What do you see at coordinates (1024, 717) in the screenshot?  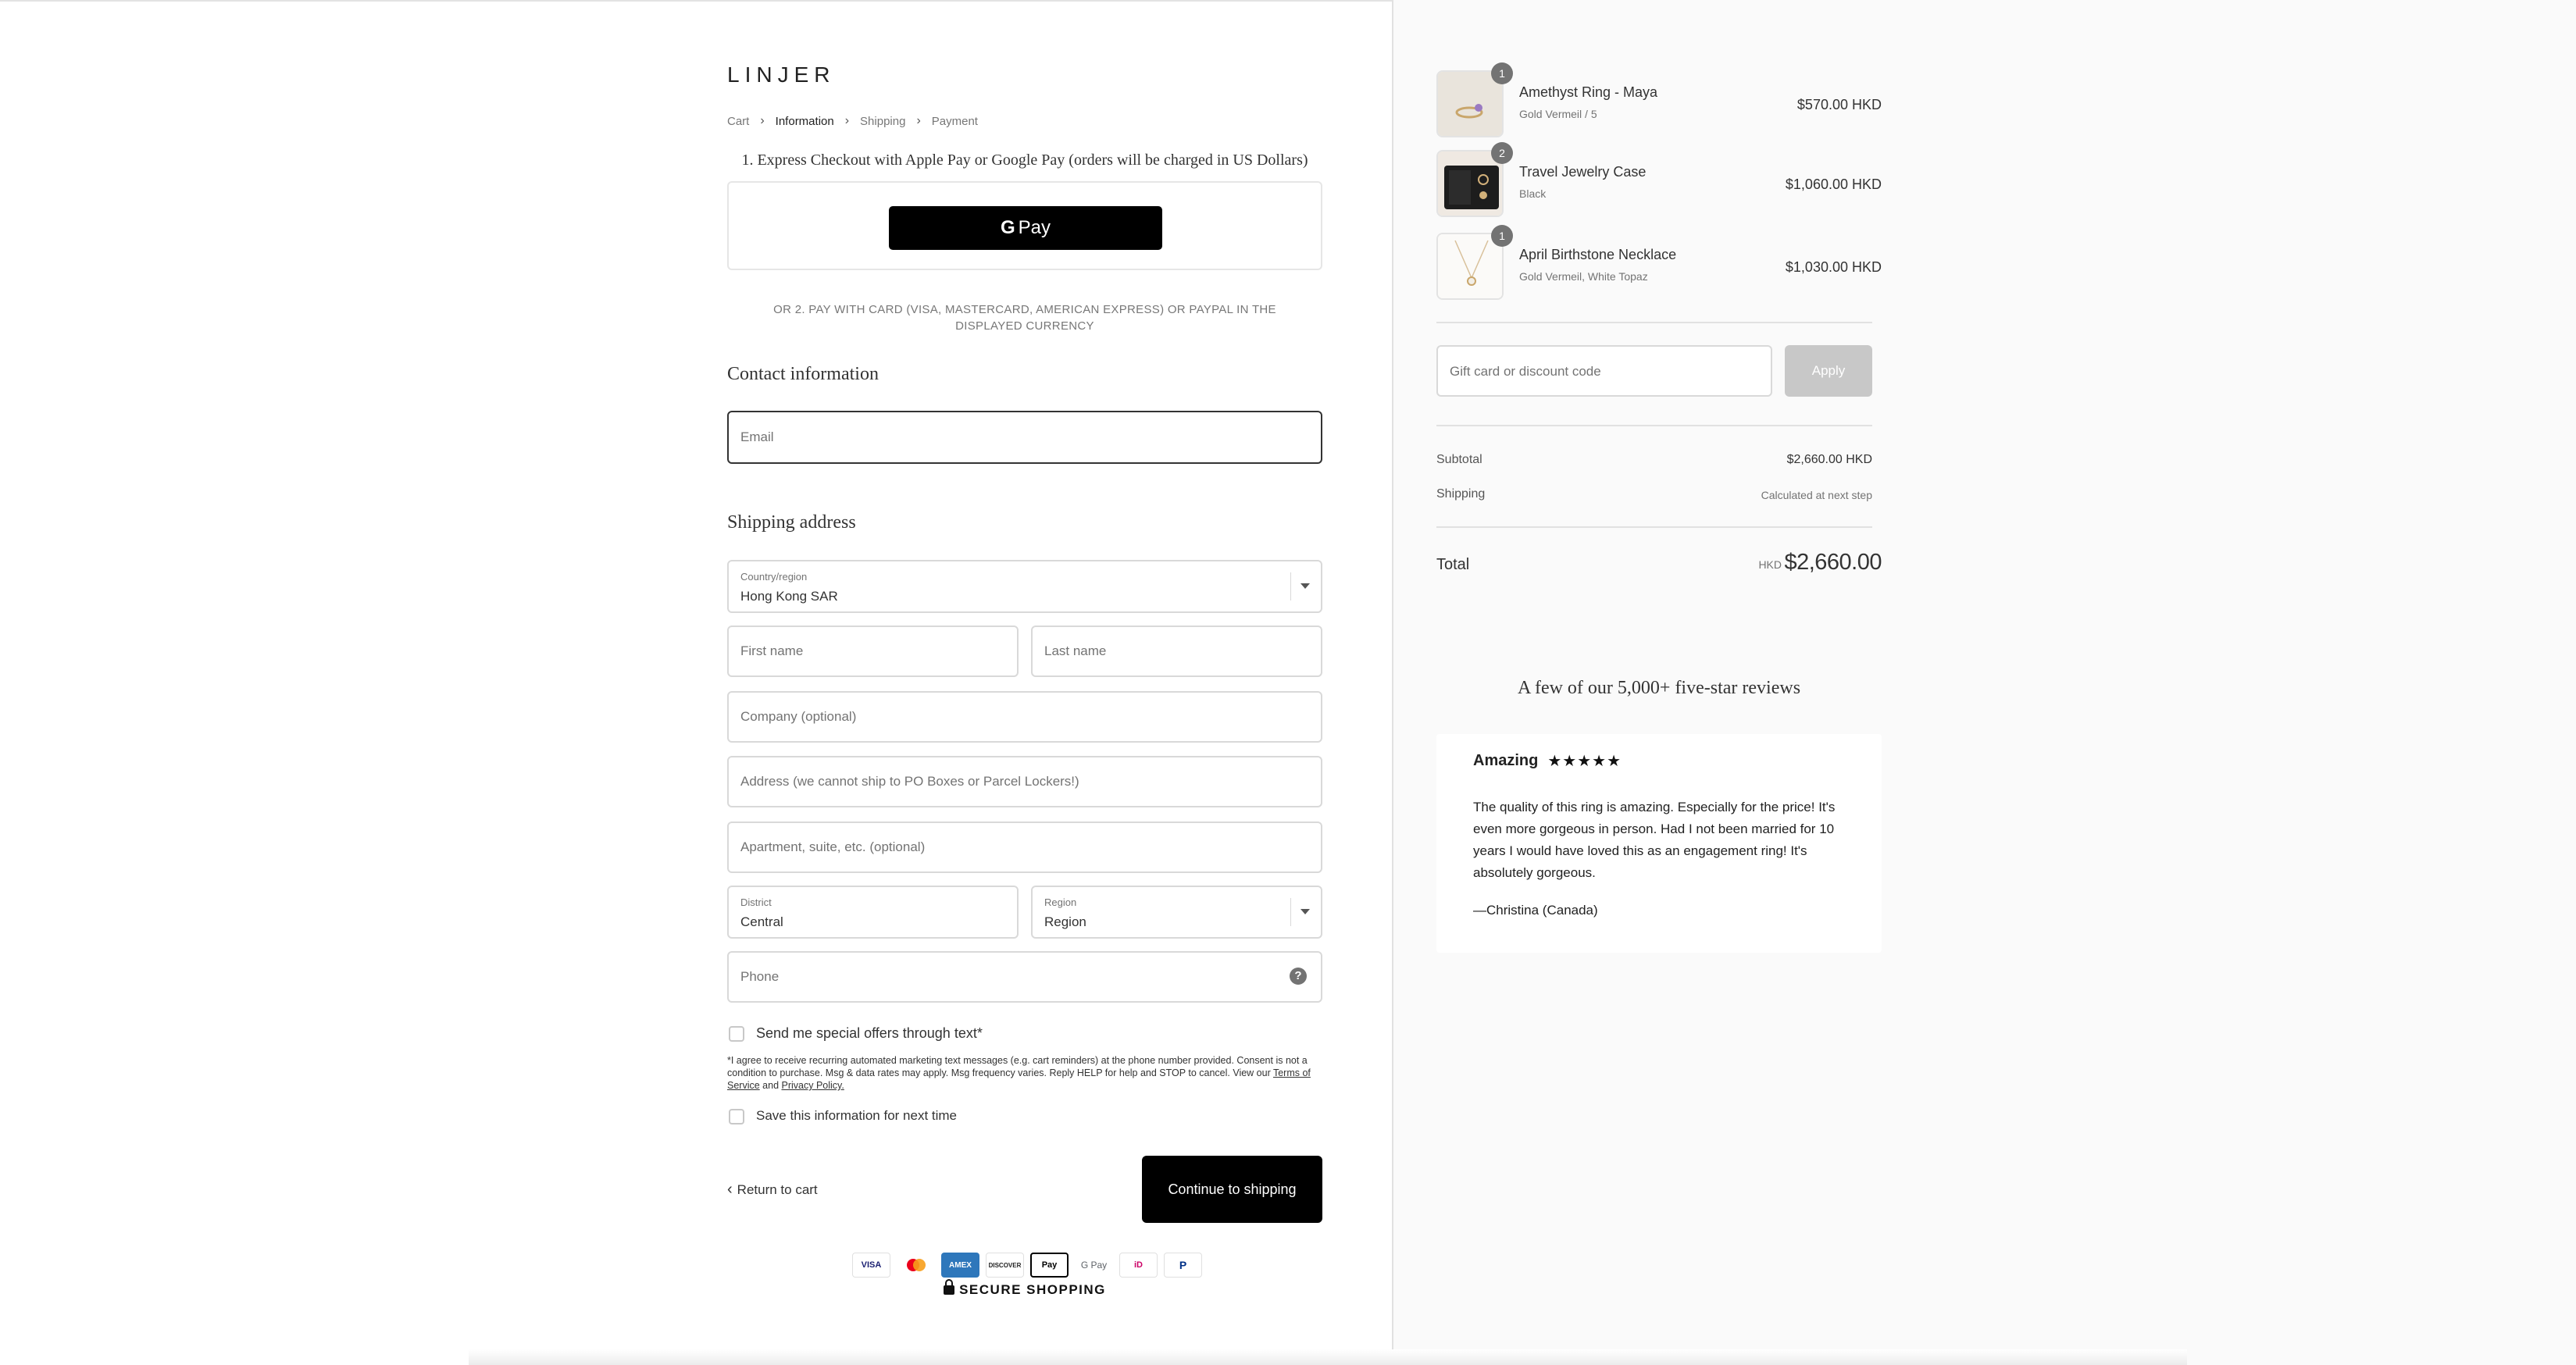 I see `company-field: Company (optional)` at bounding box center [1024, 717].